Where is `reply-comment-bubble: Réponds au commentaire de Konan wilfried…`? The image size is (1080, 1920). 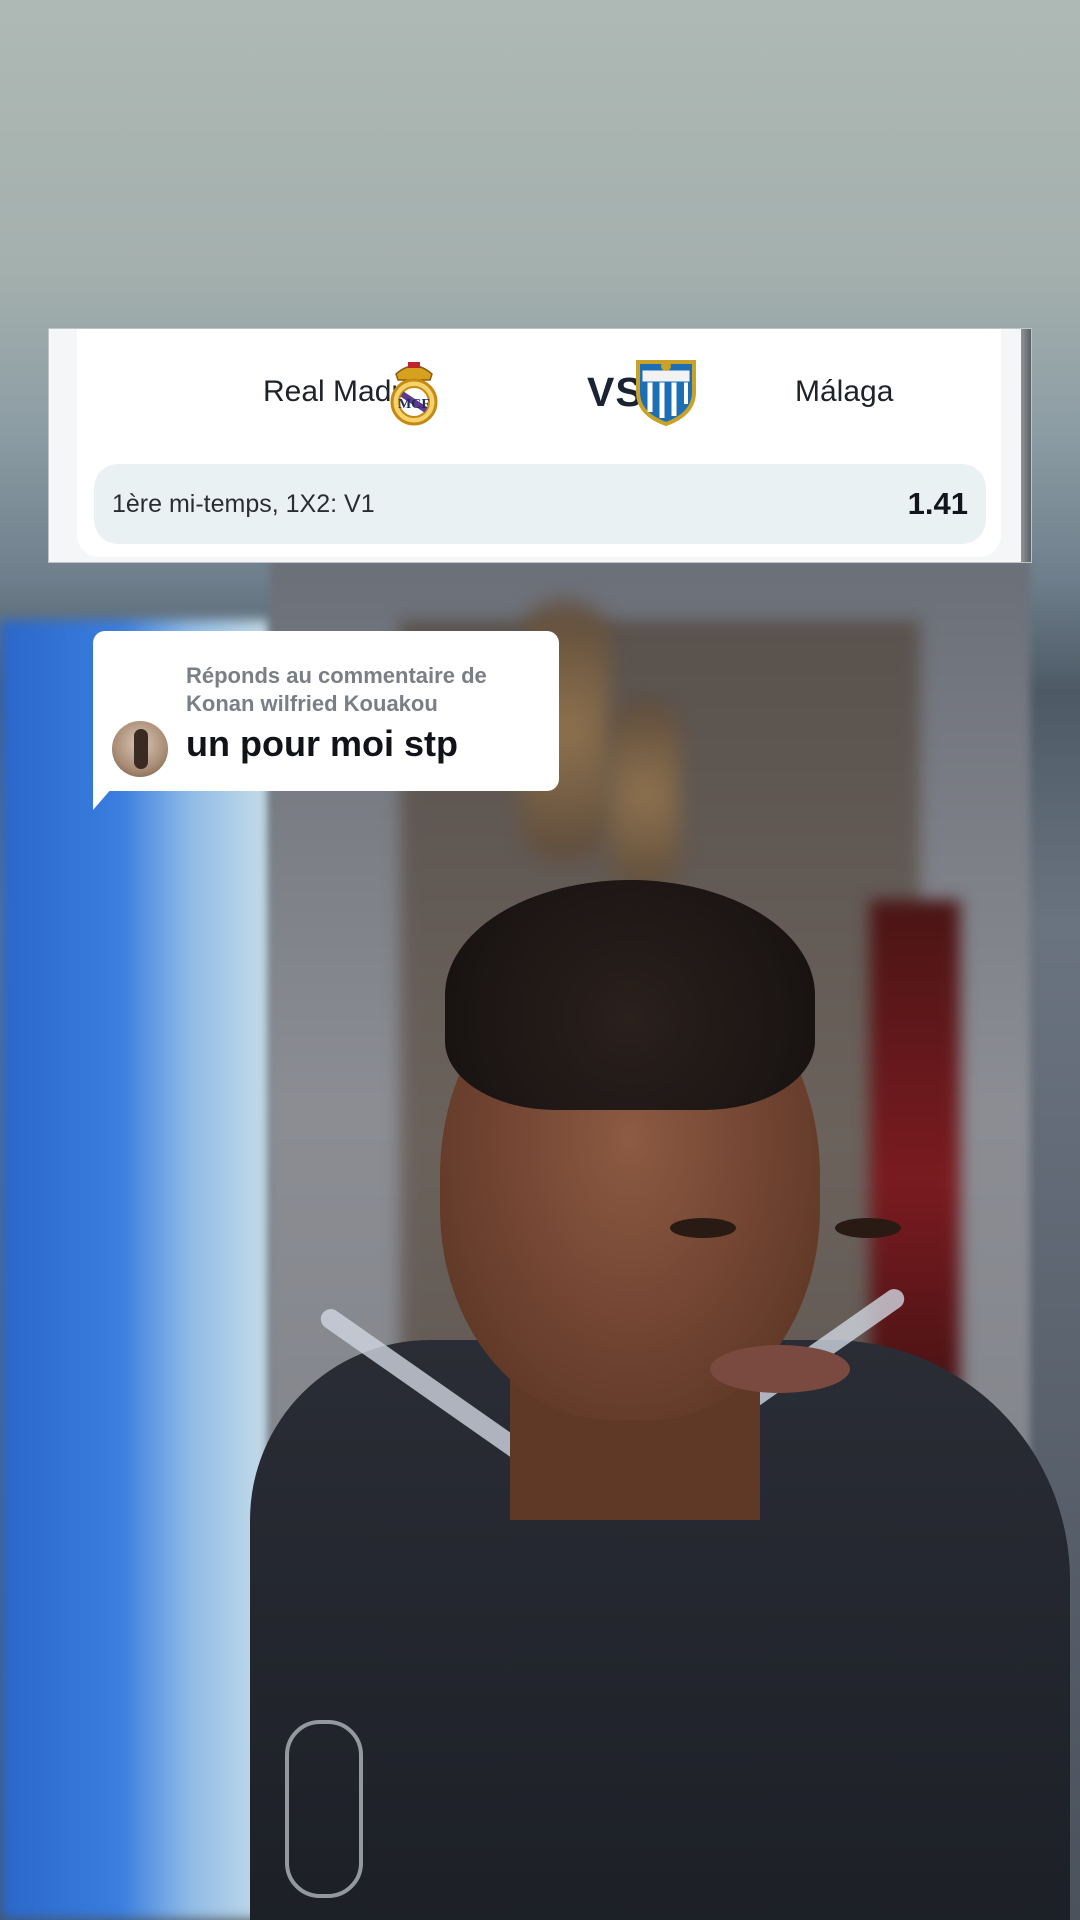 reply-comment-bubble: Réponds au commentaire de Konan wilfried… is located at coordinates (326, 711).